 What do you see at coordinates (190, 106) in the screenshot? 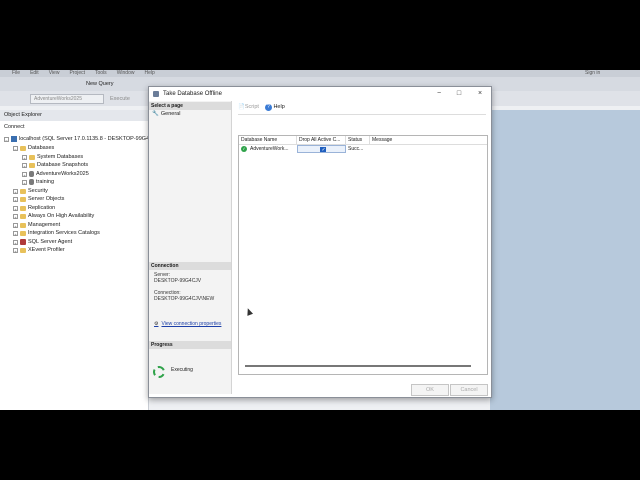
I see `select-page-header: Select a page` at bounding box center [190, 106].